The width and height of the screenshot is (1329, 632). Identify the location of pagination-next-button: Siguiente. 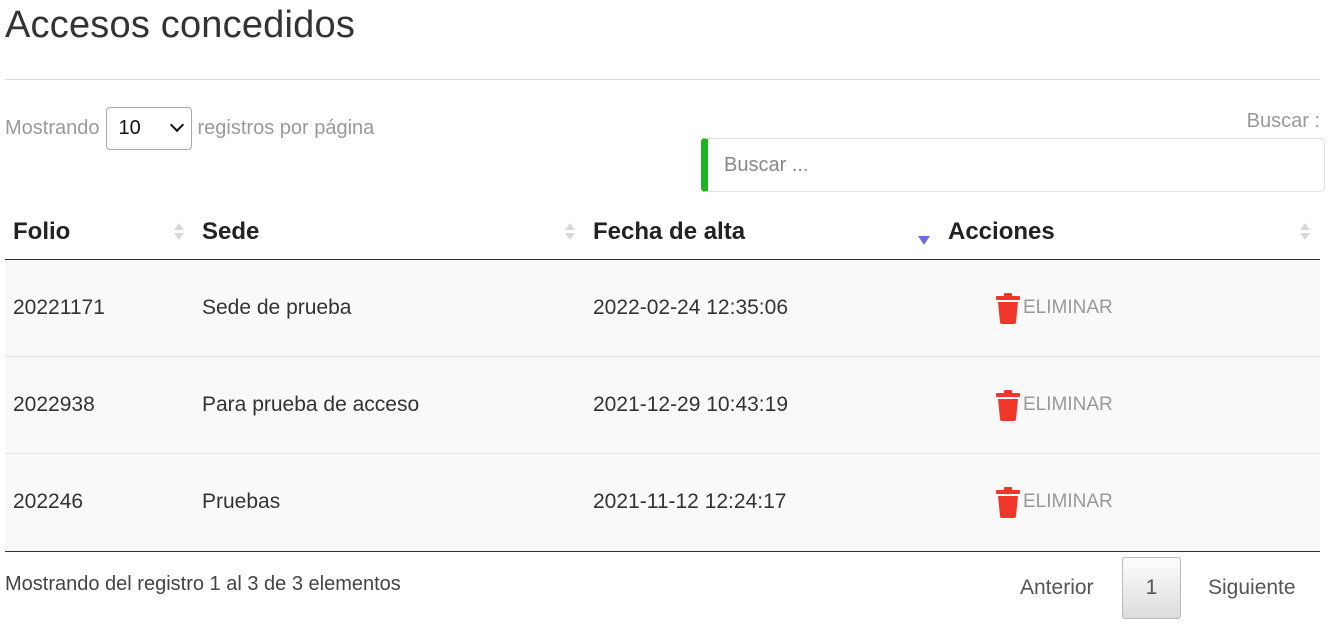
(1252, 588).